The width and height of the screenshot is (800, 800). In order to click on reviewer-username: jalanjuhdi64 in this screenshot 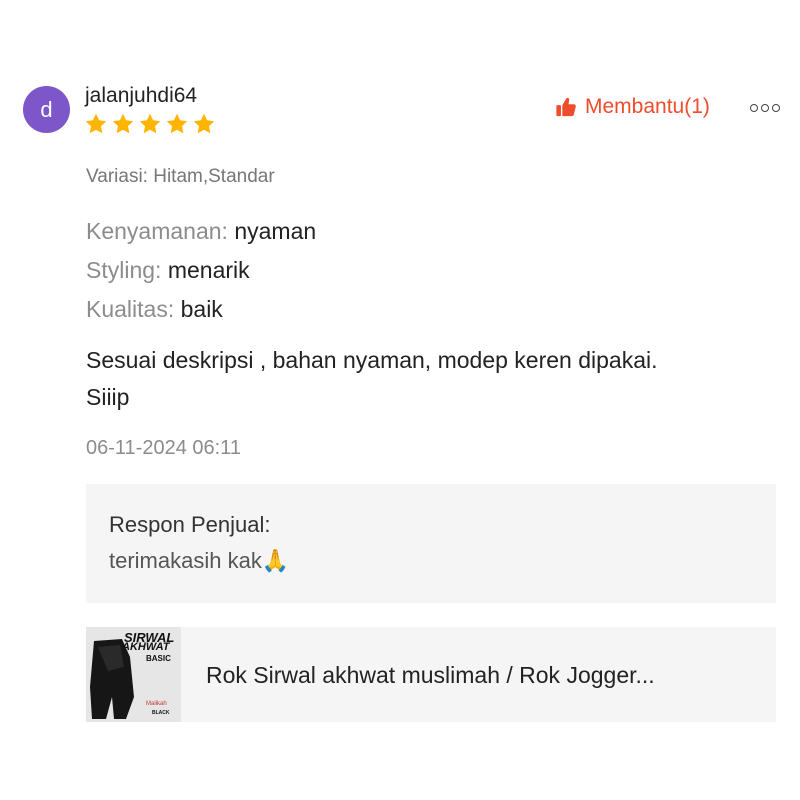, I will do `click(141, 96)`.